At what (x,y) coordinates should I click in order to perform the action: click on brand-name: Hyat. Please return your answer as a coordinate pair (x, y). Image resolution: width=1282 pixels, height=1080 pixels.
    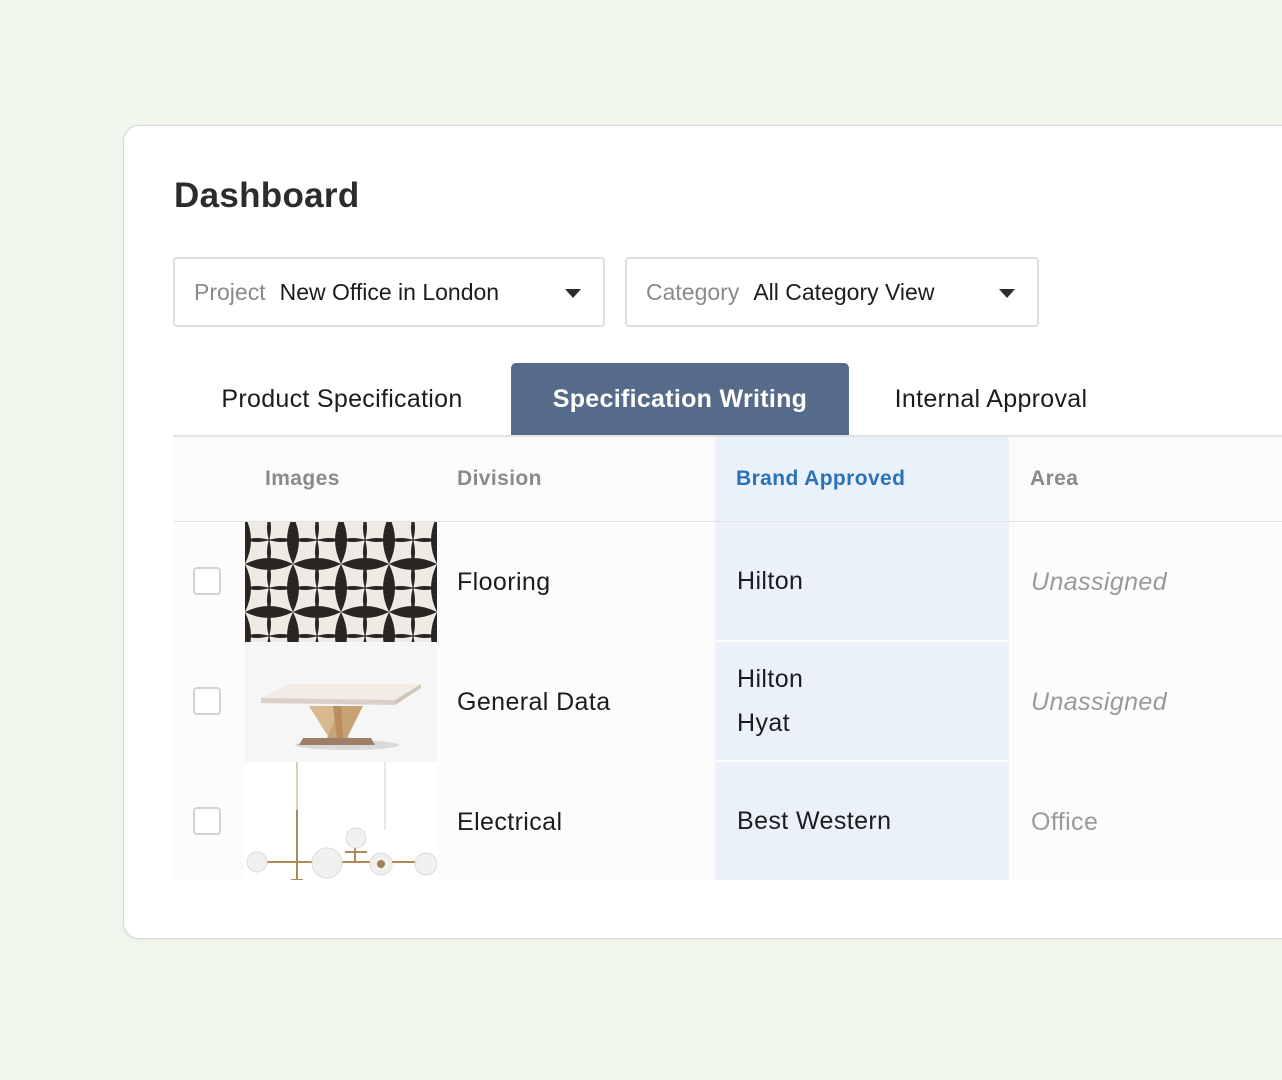
    Looking at the image, I should click on (764, 723).